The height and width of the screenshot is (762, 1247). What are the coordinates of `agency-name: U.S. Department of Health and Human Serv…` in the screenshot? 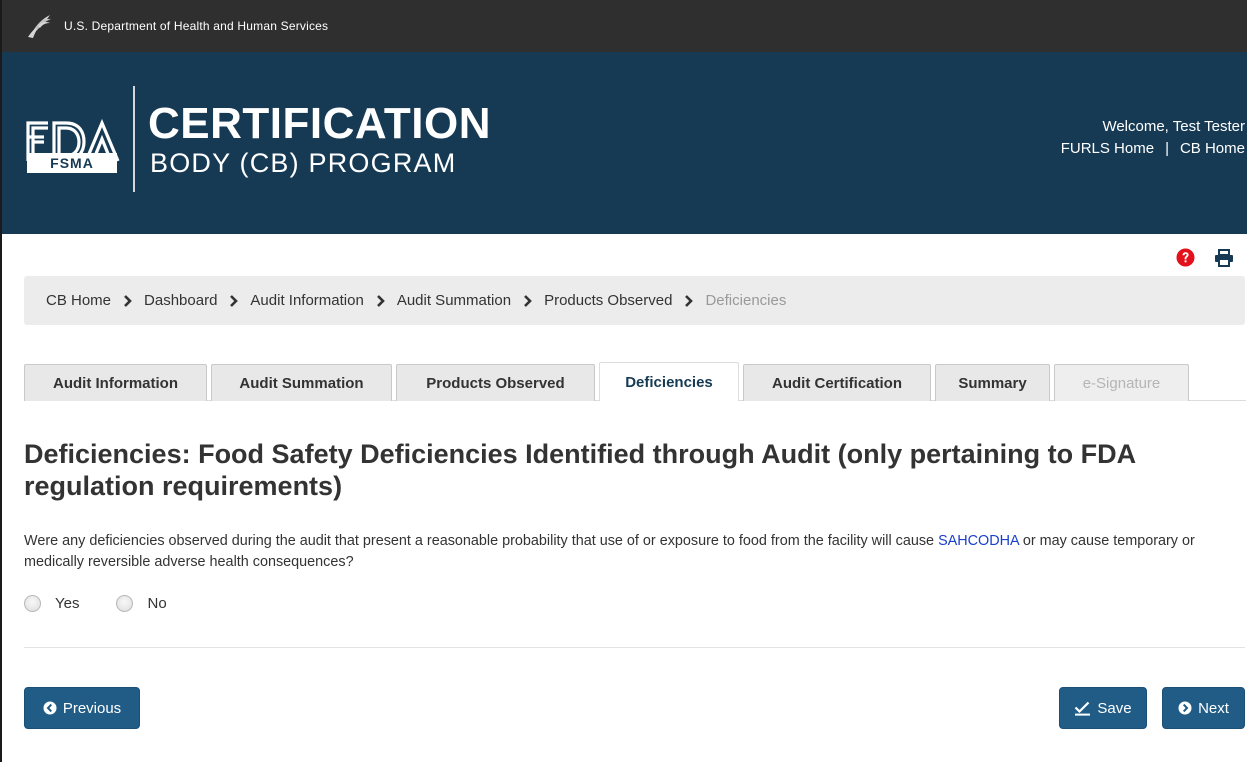 It's located at (196, 26).